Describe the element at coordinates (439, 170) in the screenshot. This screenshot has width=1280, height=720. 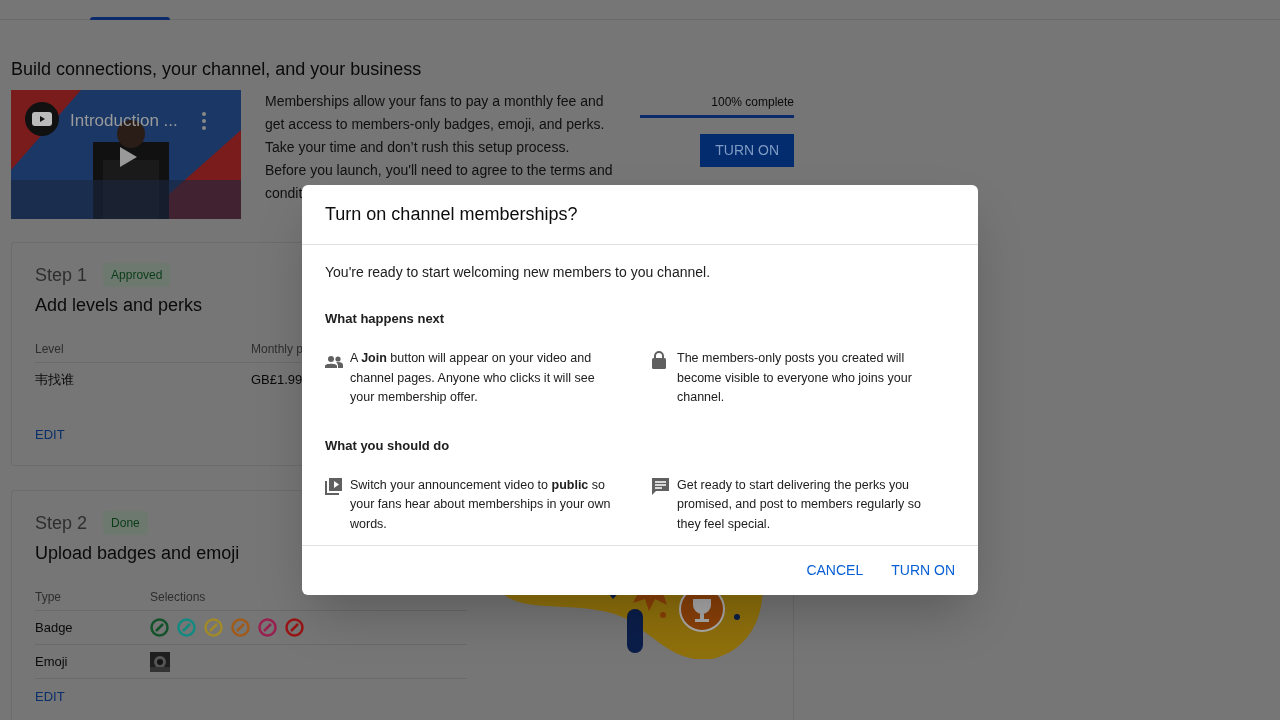
I see `description-text: Before you launch, you'll need to agree to the terms and` at that location.